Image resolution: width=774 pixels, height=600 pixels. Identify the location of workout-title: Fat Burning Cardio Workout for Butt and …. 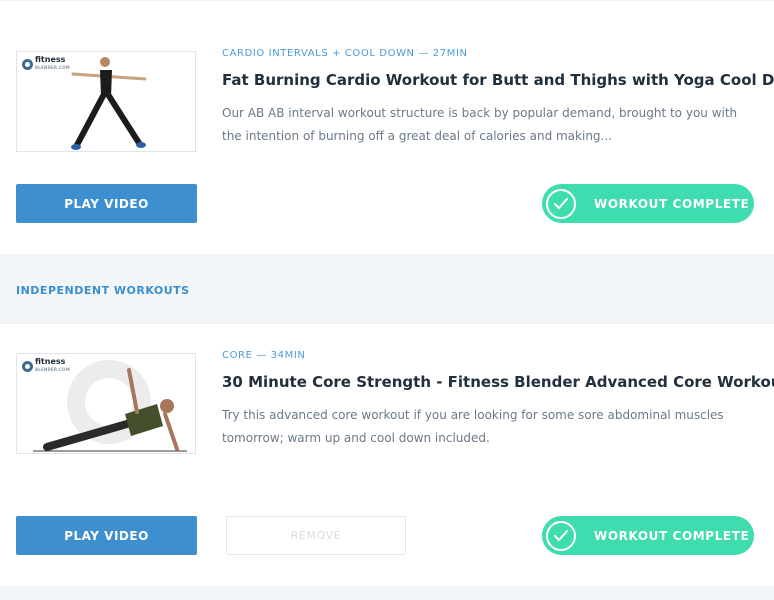
(498, 80).